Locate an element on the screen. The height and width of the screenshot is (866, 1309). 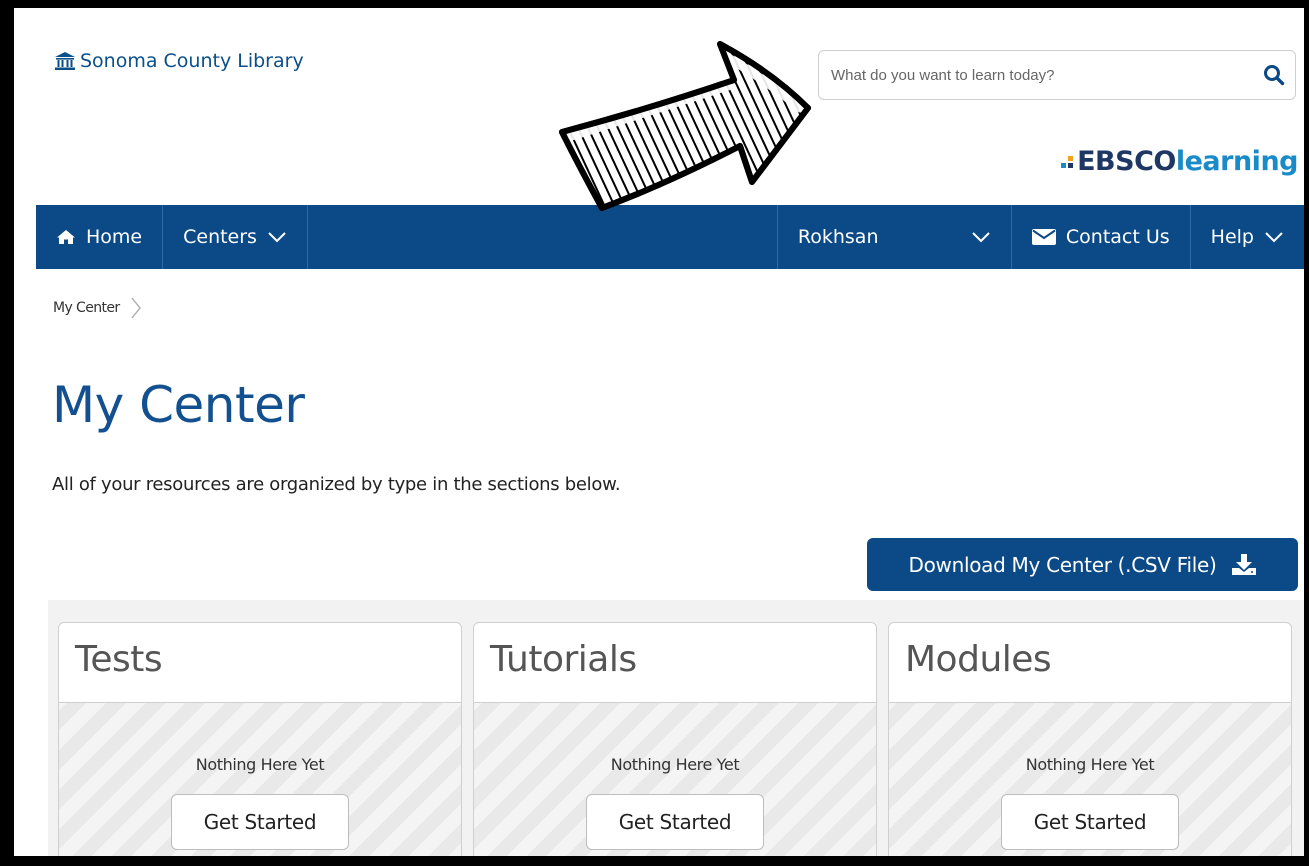
nav-home: Home is located at coordinates (100, 237).